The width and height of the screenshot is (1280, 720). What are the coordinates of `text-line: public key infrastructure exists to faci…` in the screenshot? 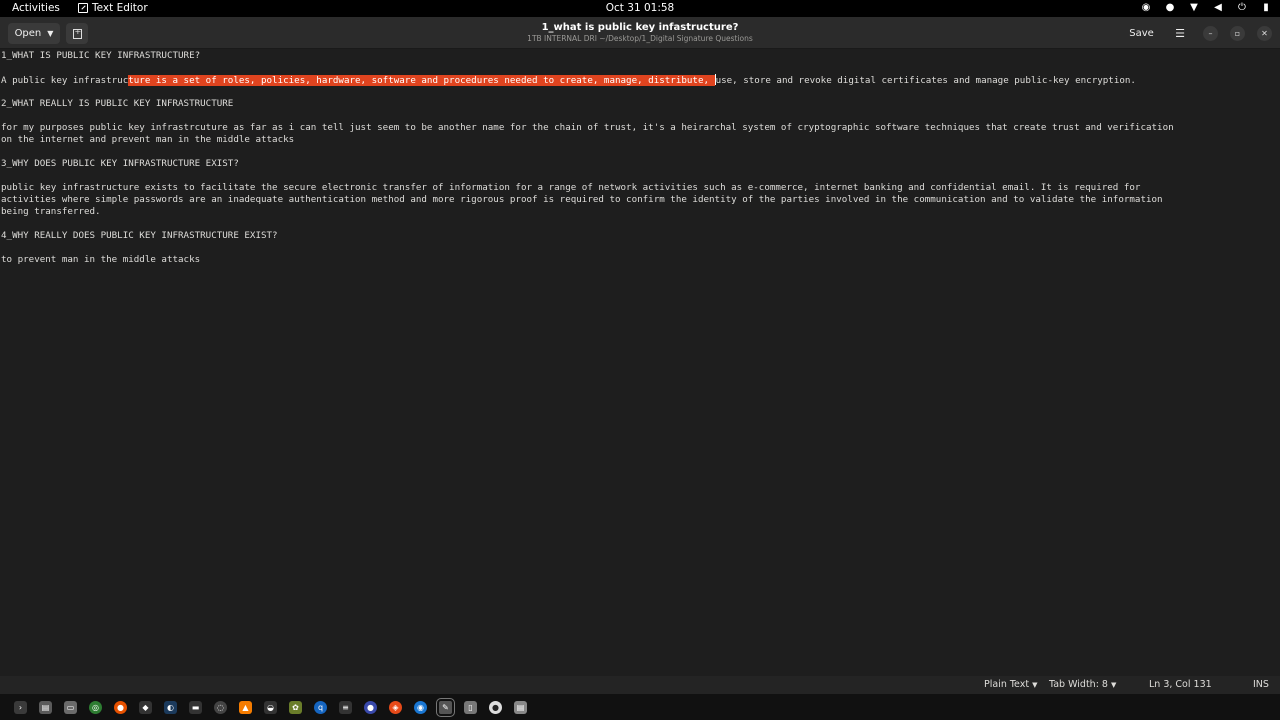 It's located at (570, 188).